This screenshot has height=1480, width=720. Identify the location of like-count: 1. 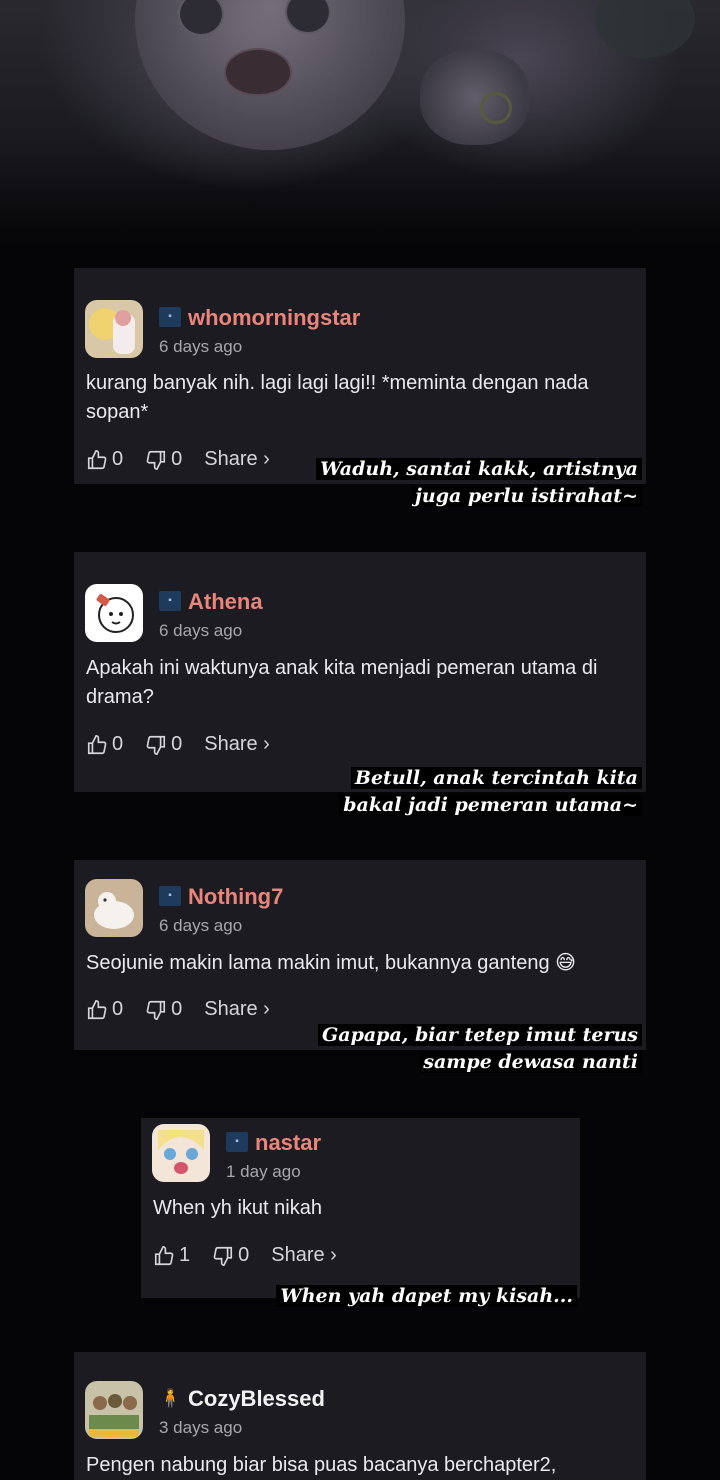
(185, 1255).